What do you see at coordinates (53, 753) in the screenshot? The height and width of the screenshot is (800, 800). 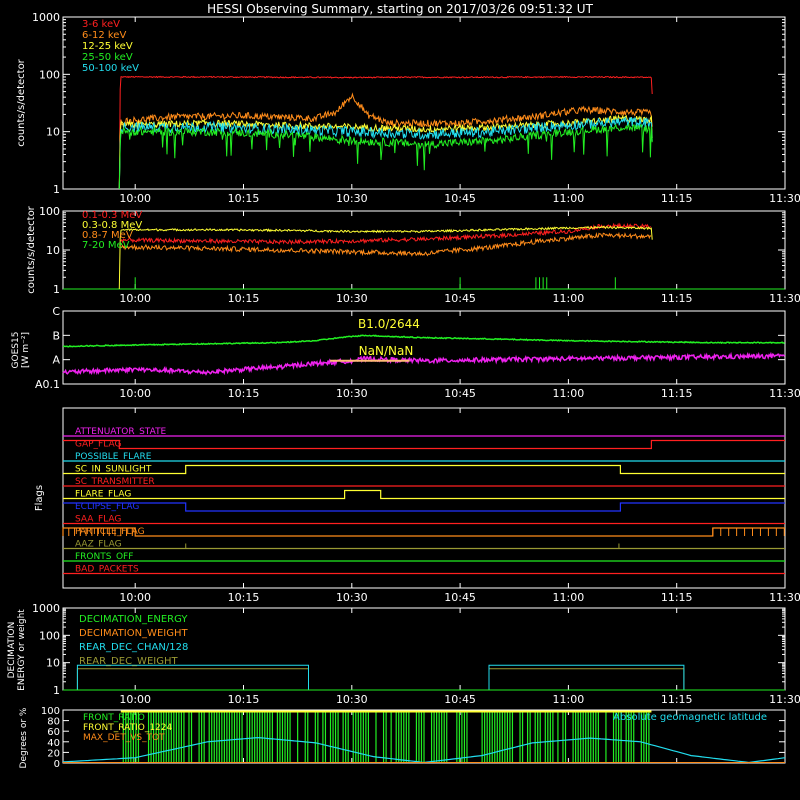 I see `y-tick-label: 20` at bounding box center [53, 753].